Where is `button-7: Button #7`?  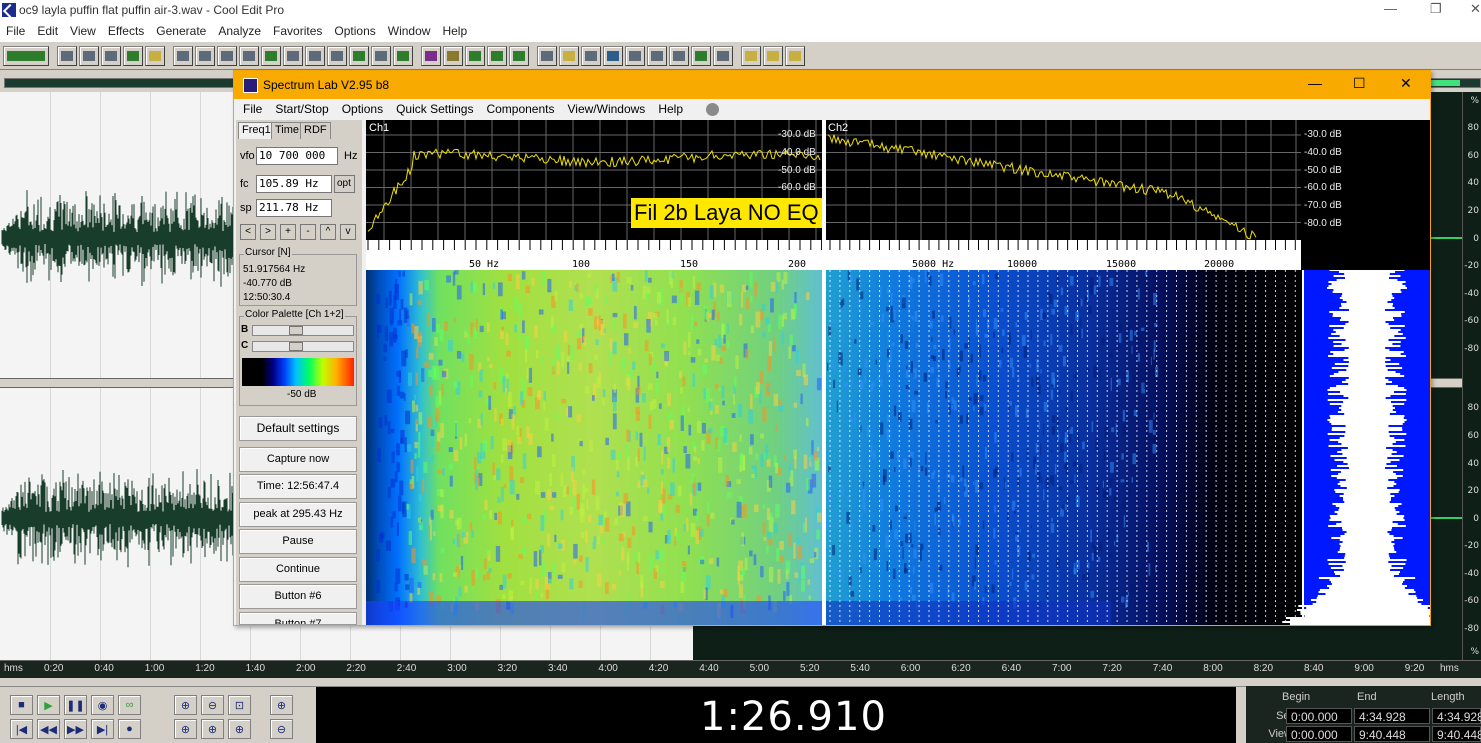 button-7: Button #7 is located at coordinates (298, 618).